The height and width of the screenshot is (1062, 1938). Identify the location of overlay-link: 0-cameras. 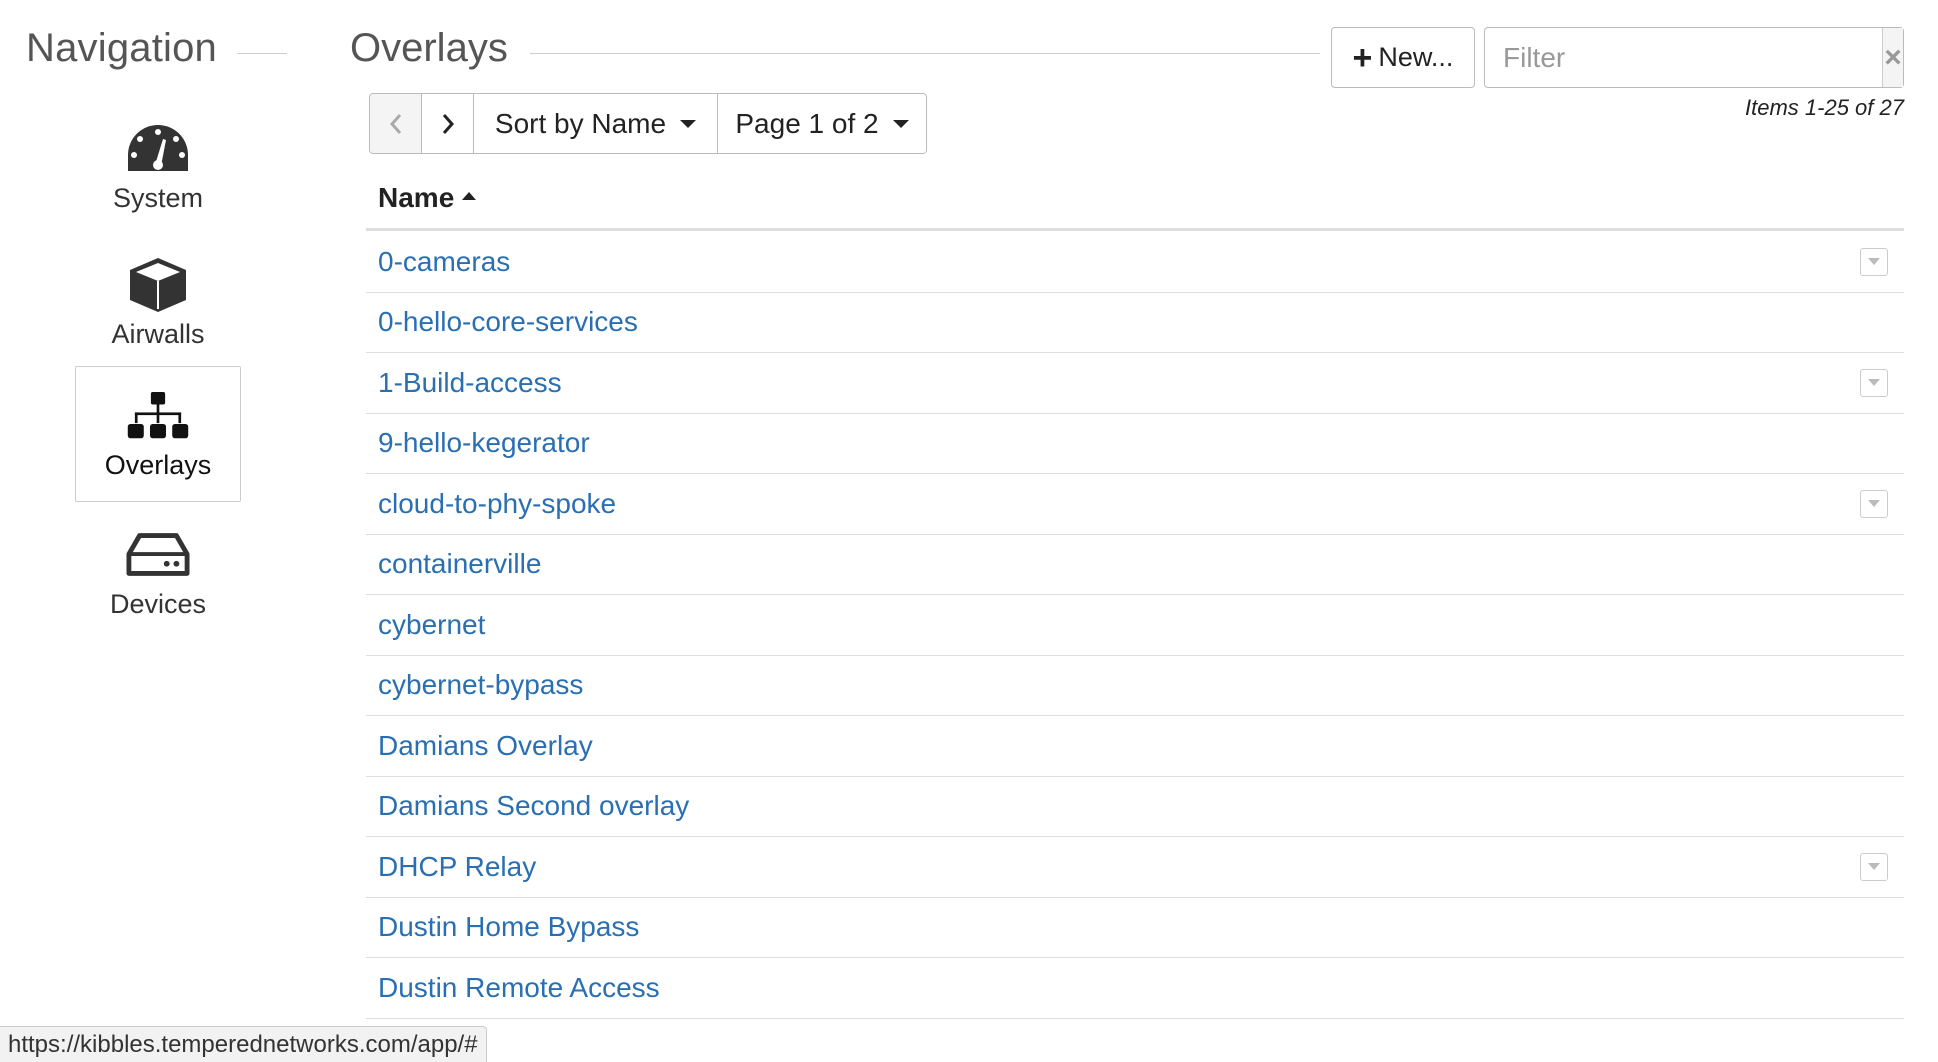
(444, 262).